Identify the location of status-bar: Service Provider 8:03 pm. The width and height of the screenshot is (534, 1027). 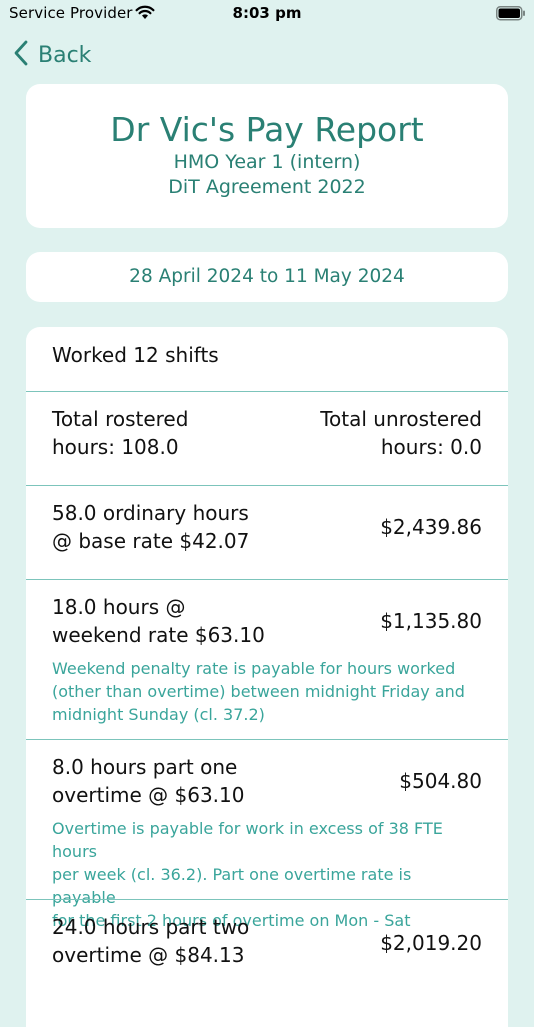
(267, 14).